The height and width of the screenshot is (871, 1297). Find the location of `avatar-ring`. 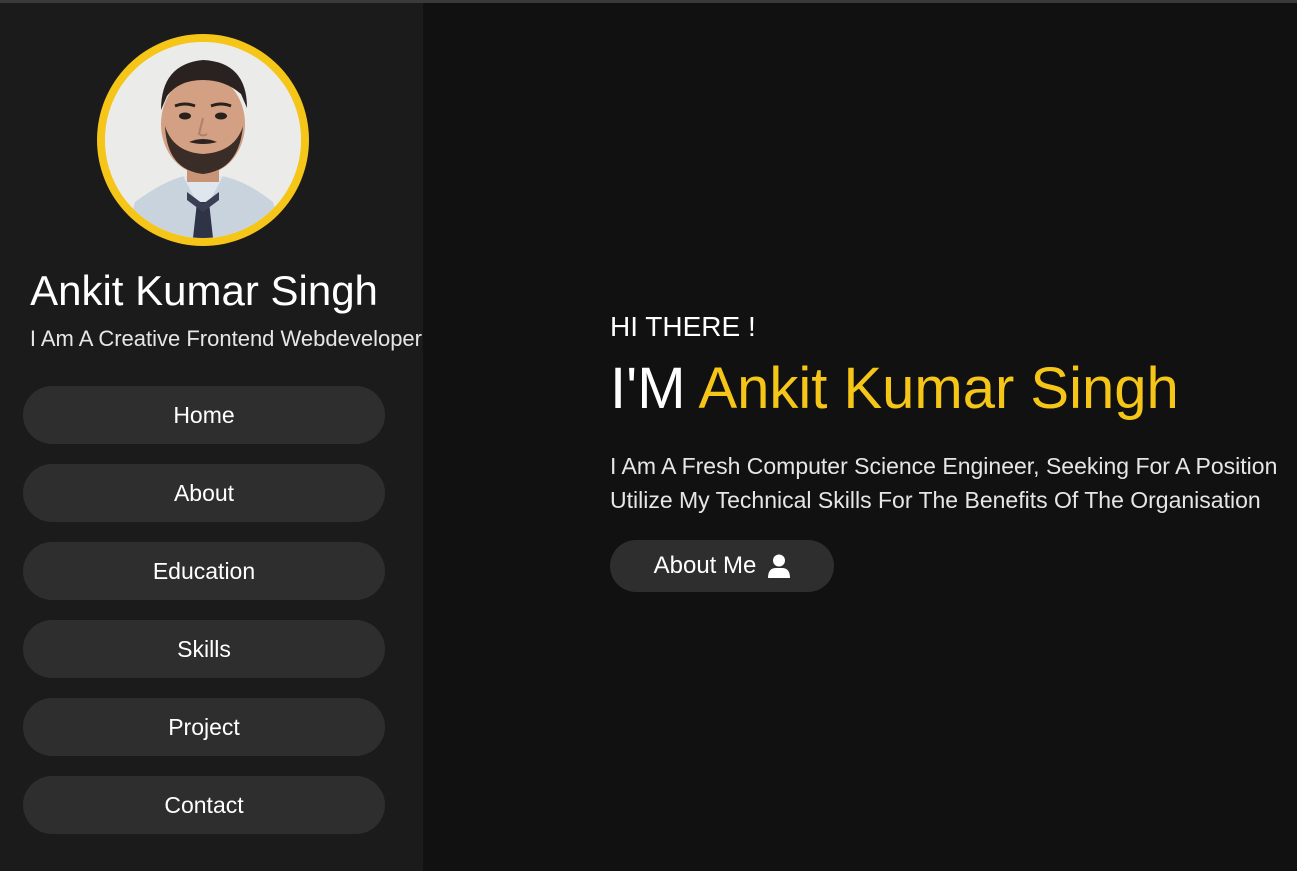

avatar-ring is located at coordinates (203, 140).